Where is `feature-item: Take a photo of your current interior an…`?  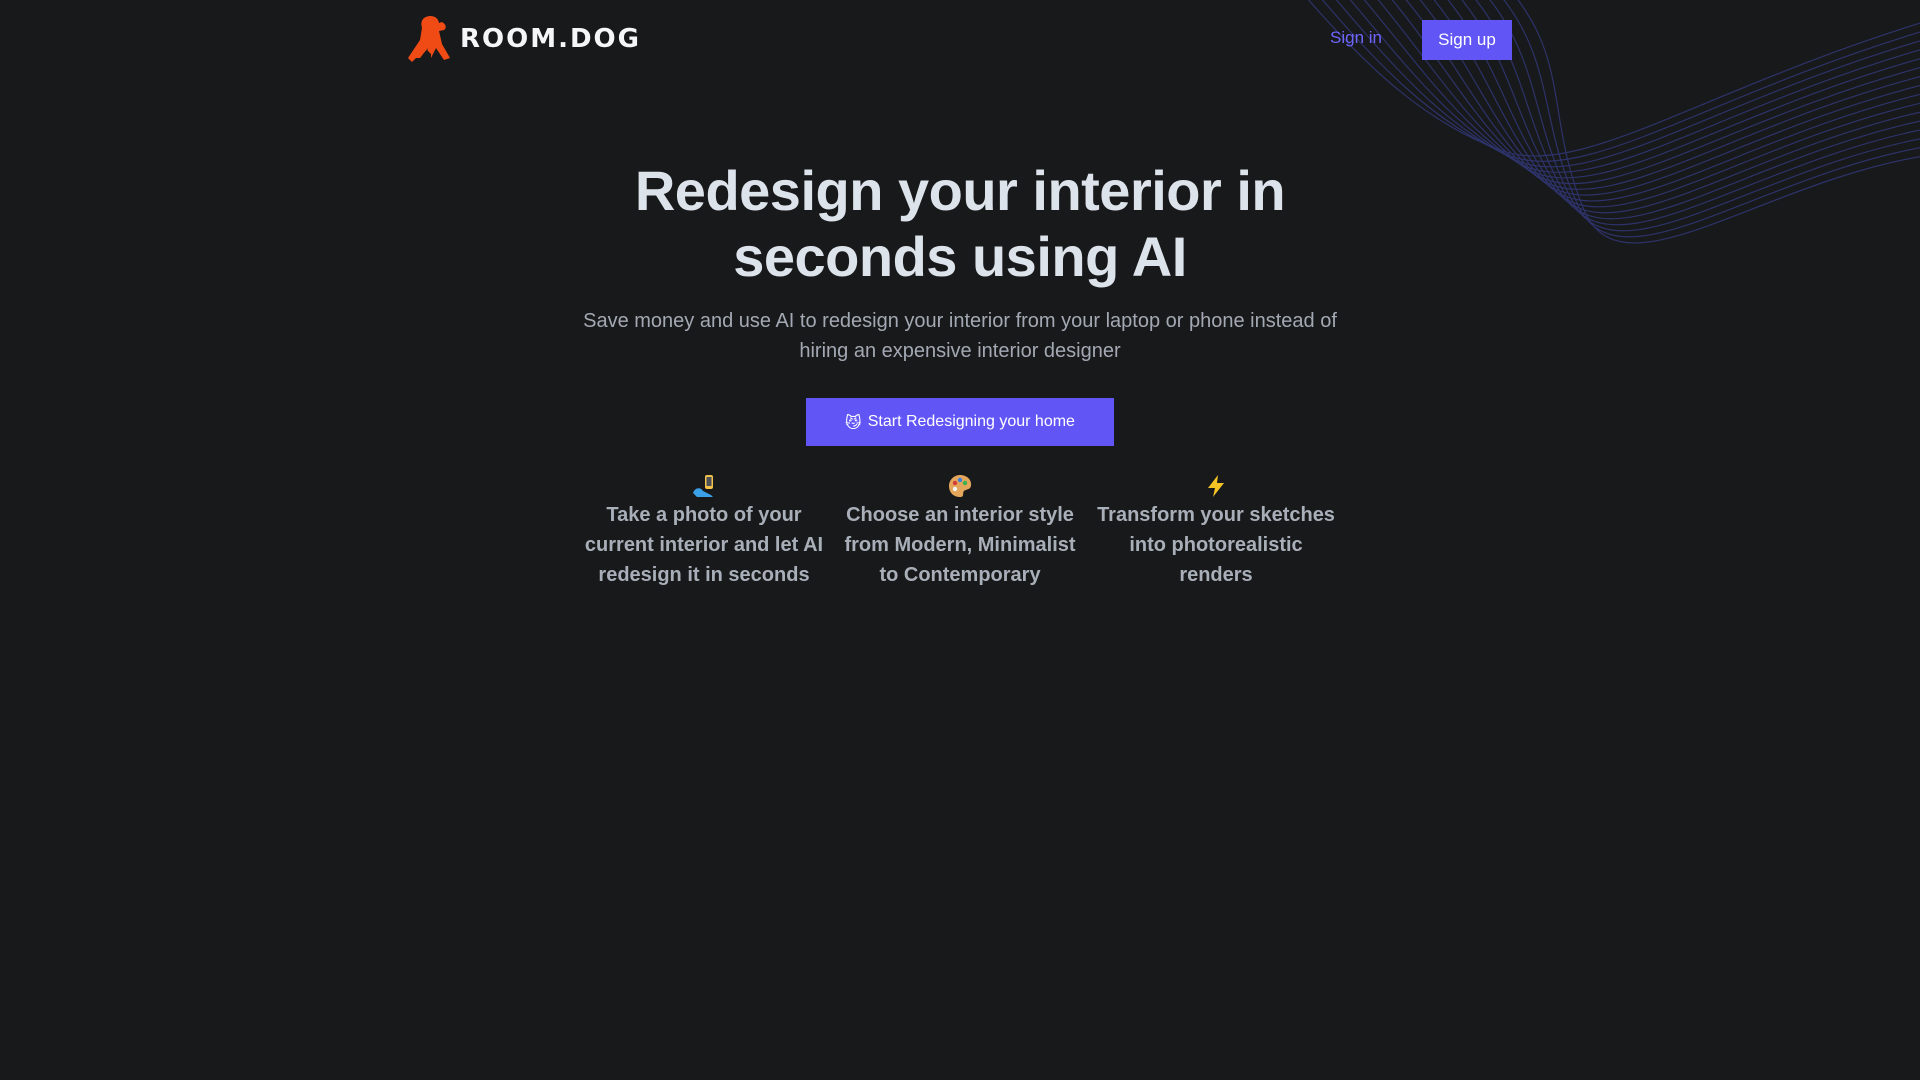 feature-item: Take a photo of your current interior an… is located at coordinates (704, 531).